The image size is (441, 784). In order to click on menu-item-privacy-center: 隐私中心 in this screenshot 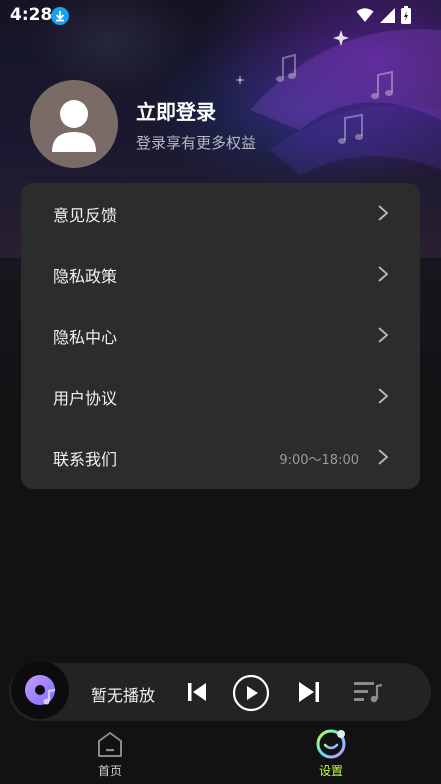, I will do `click(220, 335)`.